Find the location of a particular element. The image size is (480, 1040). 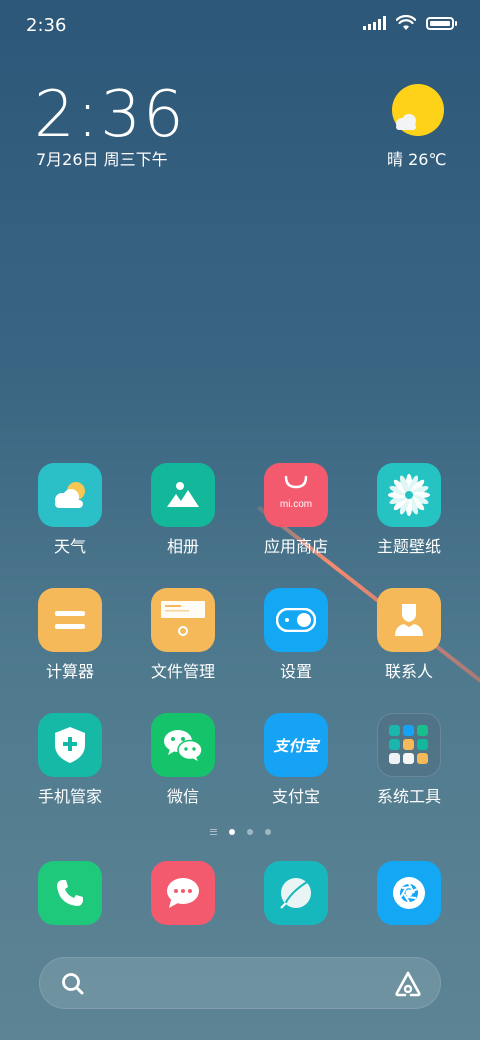

status-time: 2:36 is located at coordinates (46, 25).